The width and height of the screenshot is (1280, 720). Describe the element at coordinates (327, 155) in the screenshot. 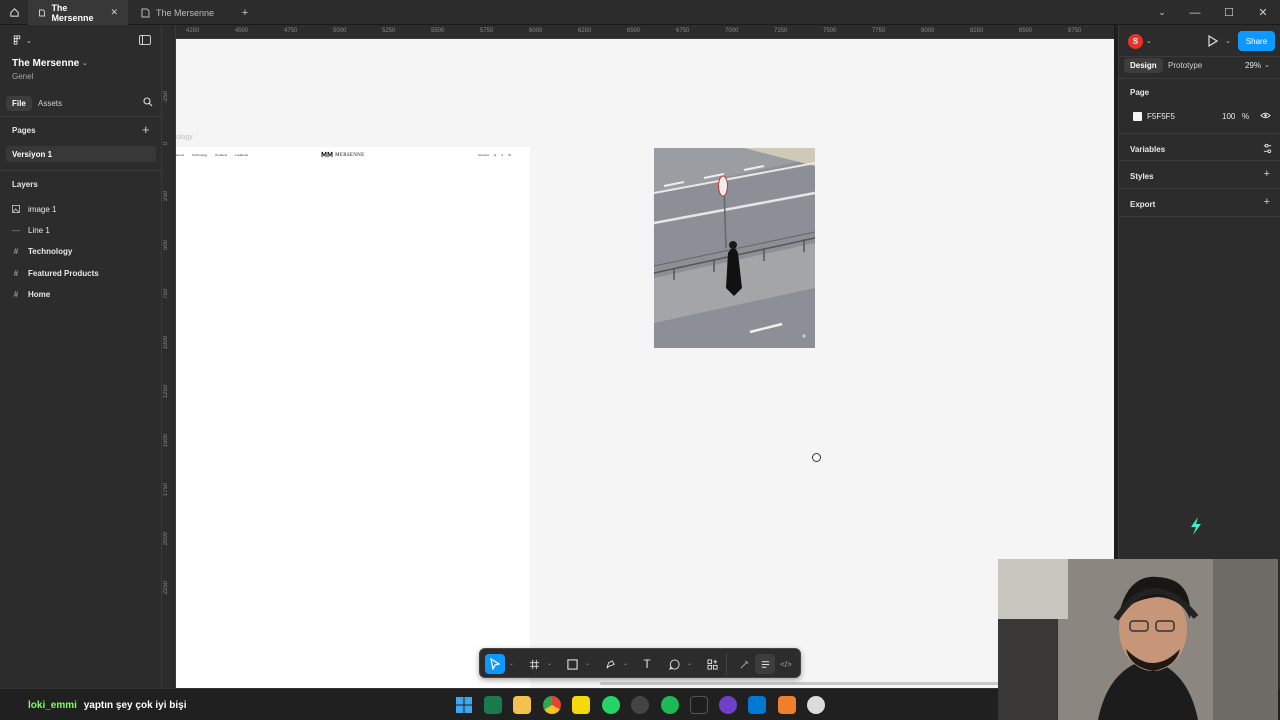

I see `mersenne-logo-icon: ⅯⅯ` at that location.